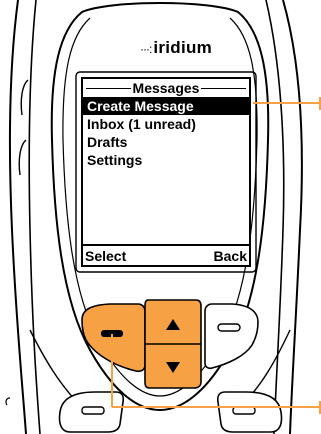 The image size is (321, 434). I want to click on logo-text: iridium, so click(183, 47).